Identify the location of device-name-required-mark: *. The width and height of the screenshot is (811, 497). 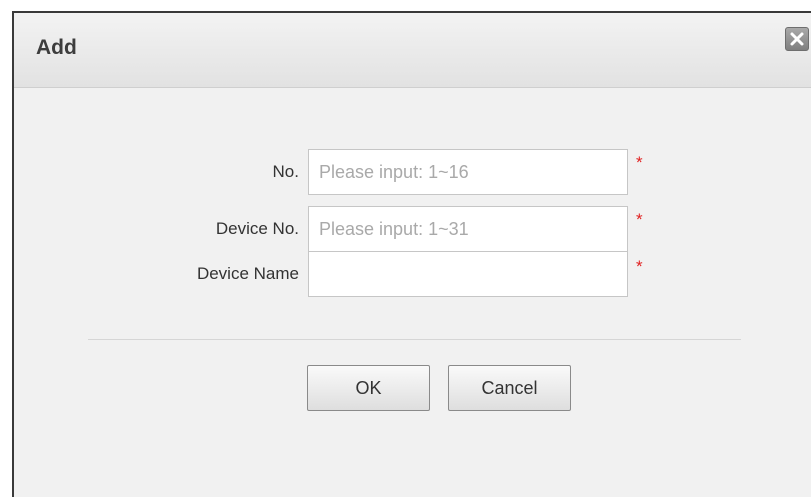
(639, 266).